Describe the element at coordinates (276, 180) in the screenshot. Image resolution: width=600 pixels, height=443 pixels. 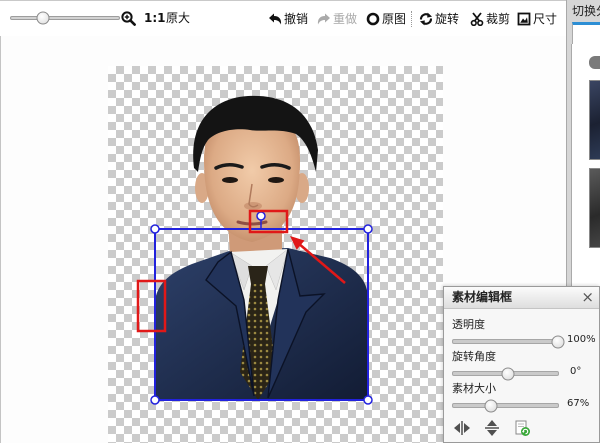
I see `person-eye-right` at that location.